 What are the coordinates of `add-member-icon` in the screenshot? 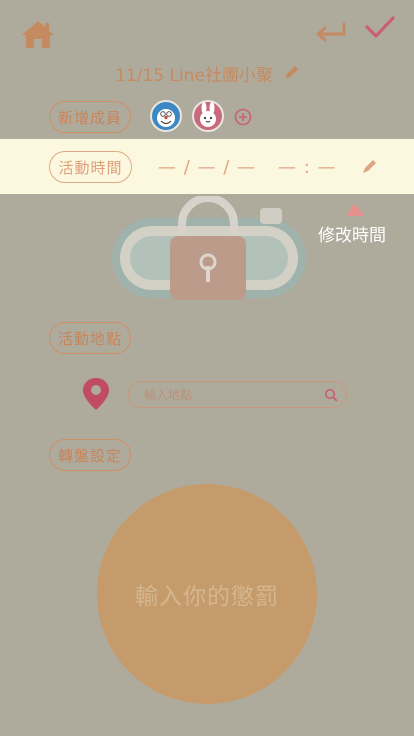 It's located at (243, 117).